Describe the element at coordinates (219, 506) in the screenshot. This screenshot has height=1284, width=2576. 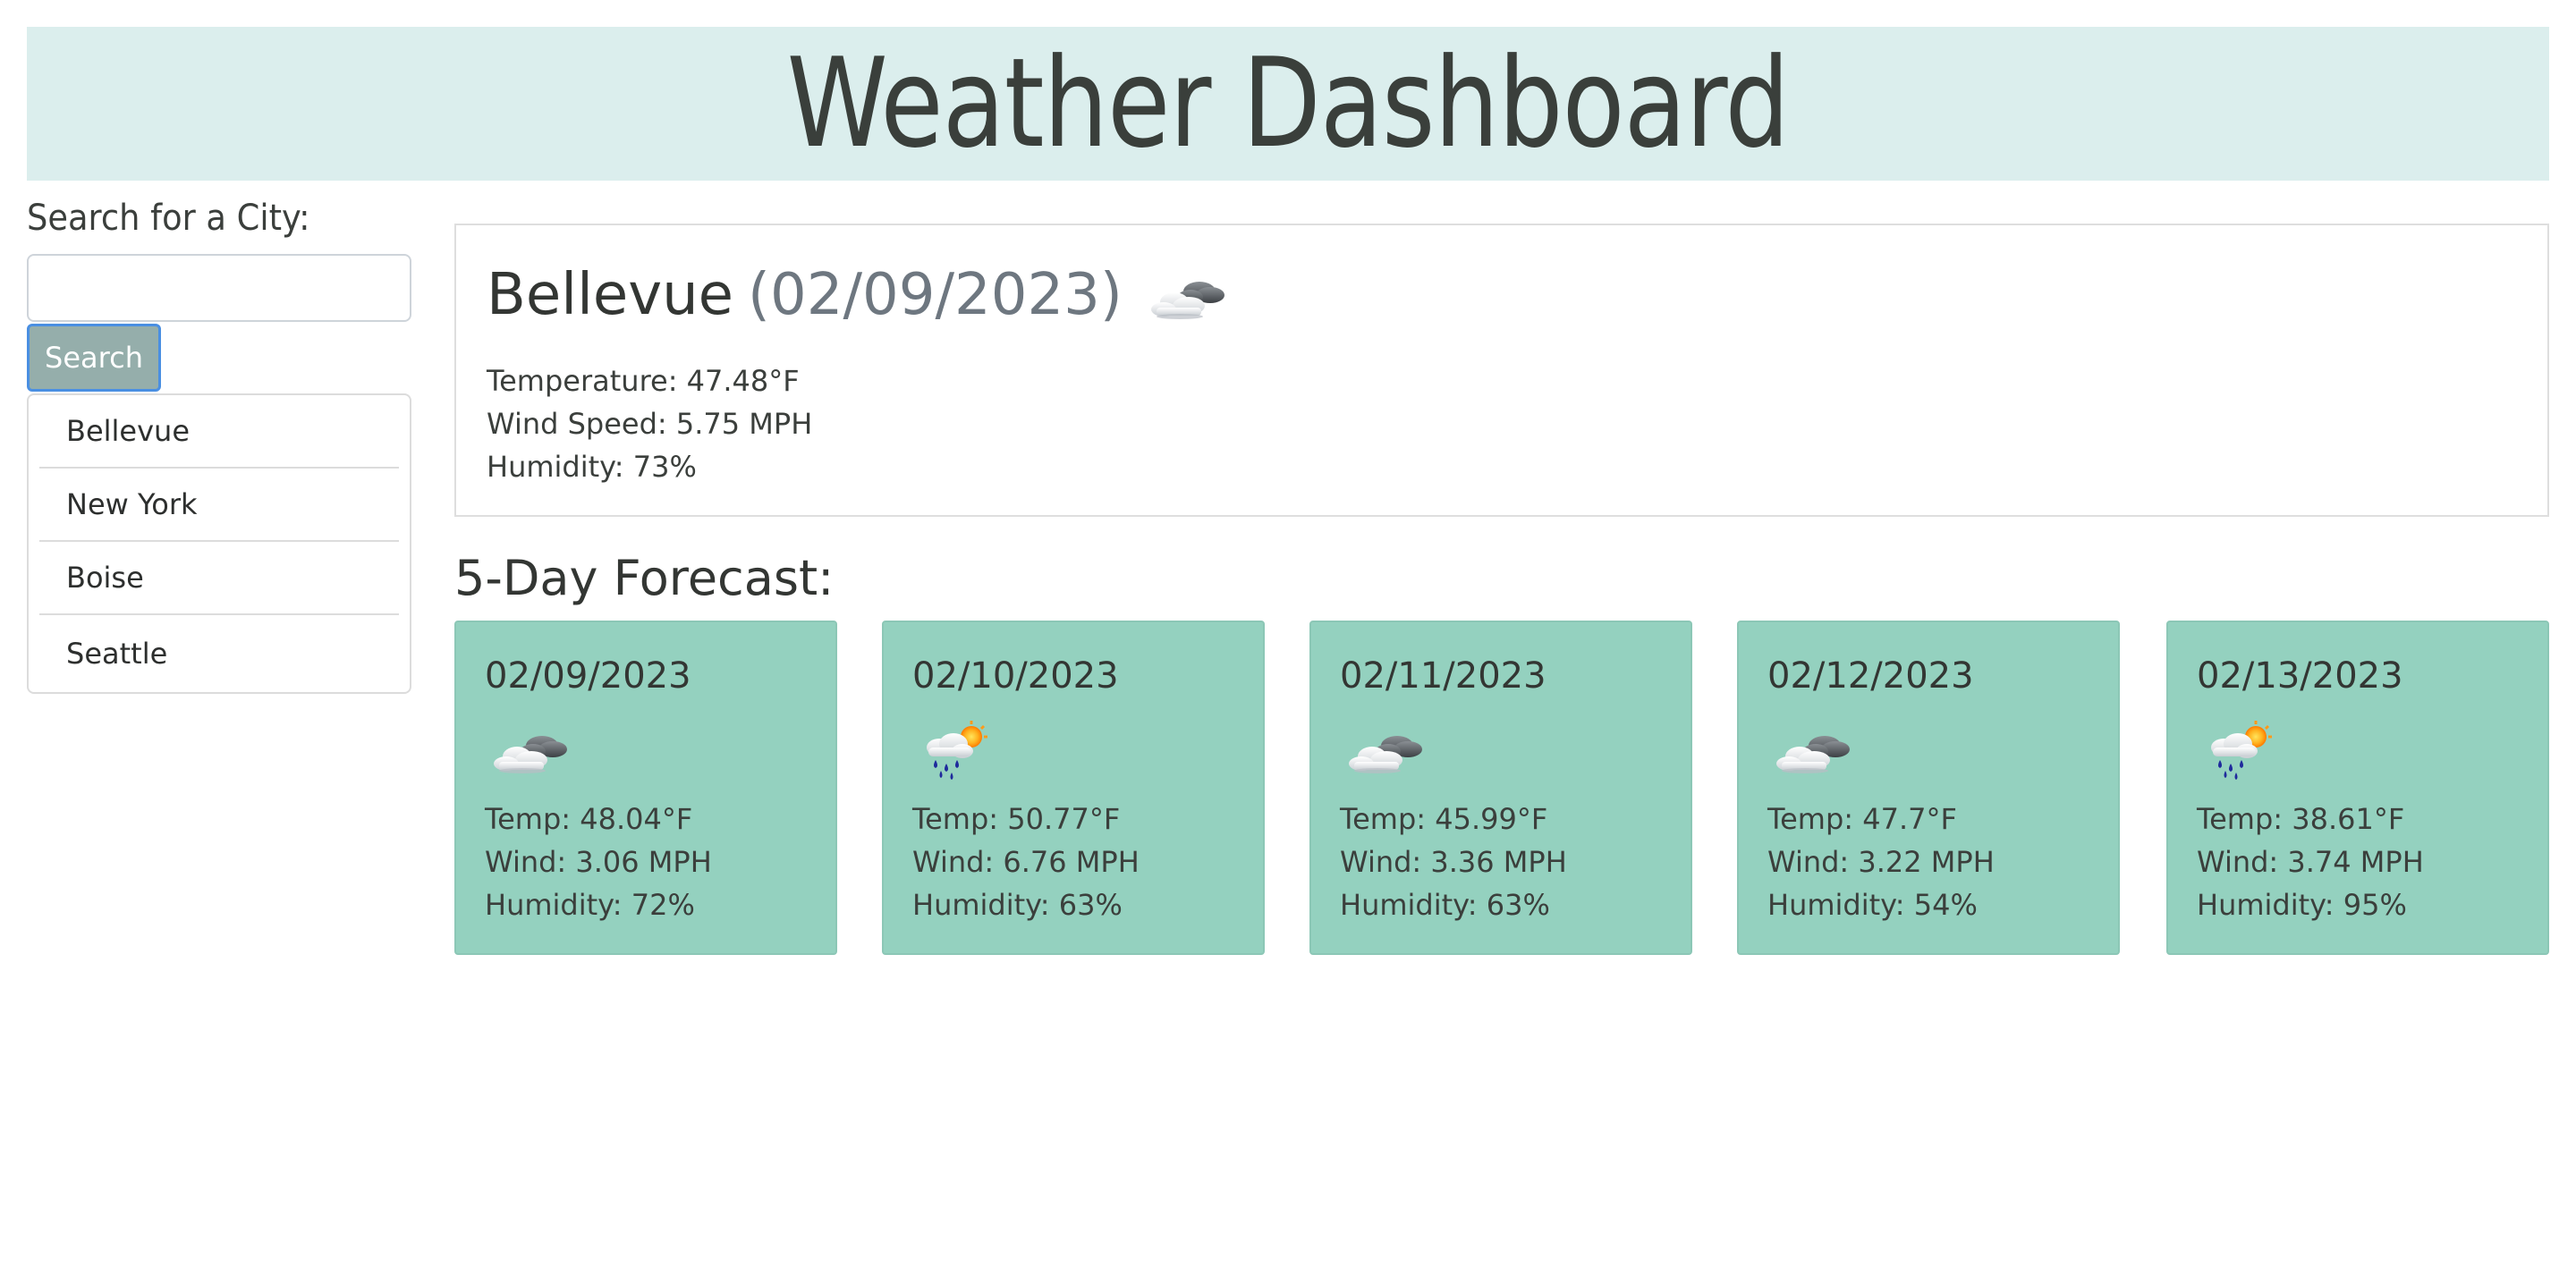
I see `city-history-item: New York` at that location.